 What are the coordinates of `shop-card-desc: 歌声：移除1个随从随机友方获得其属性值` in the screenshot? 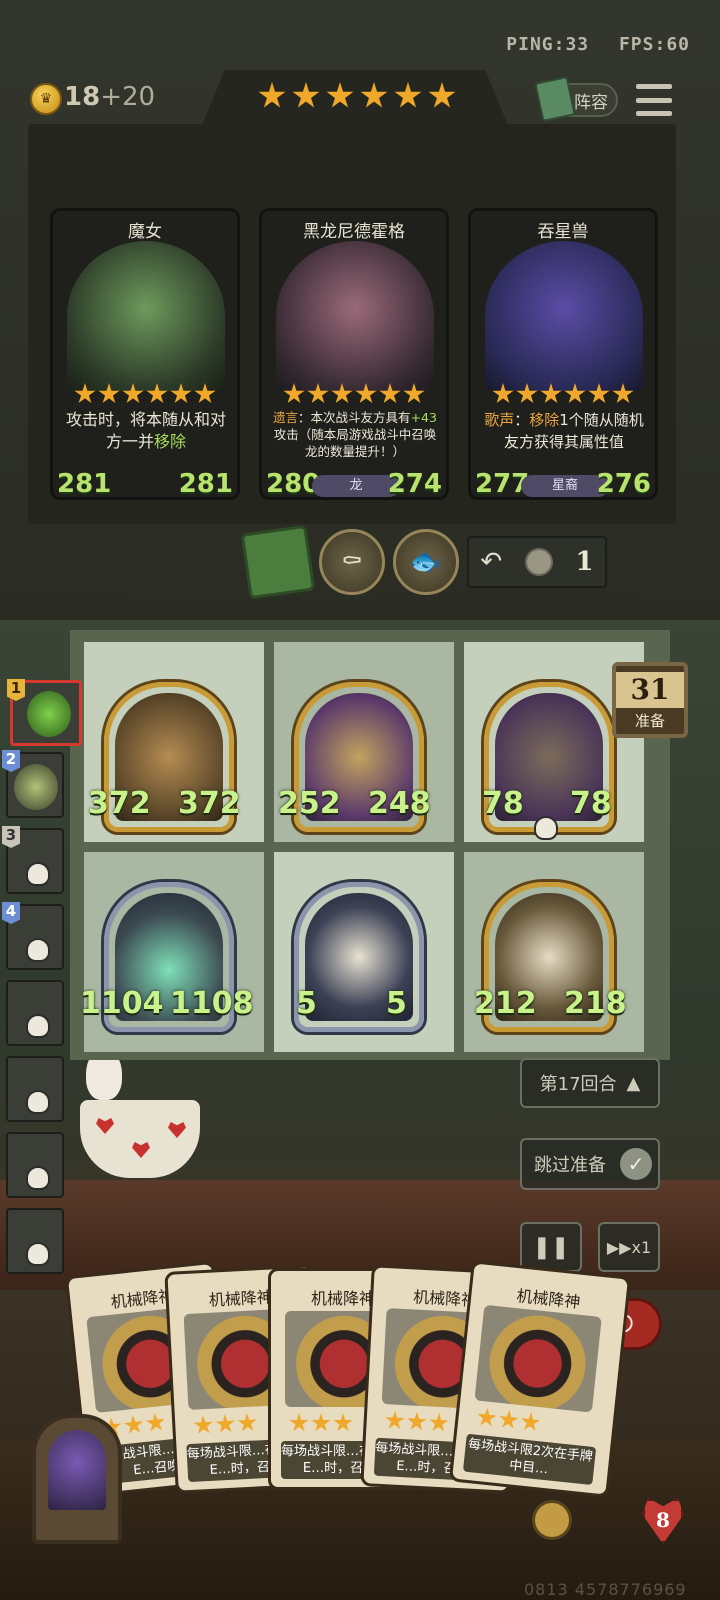 It's located at (564, 431).